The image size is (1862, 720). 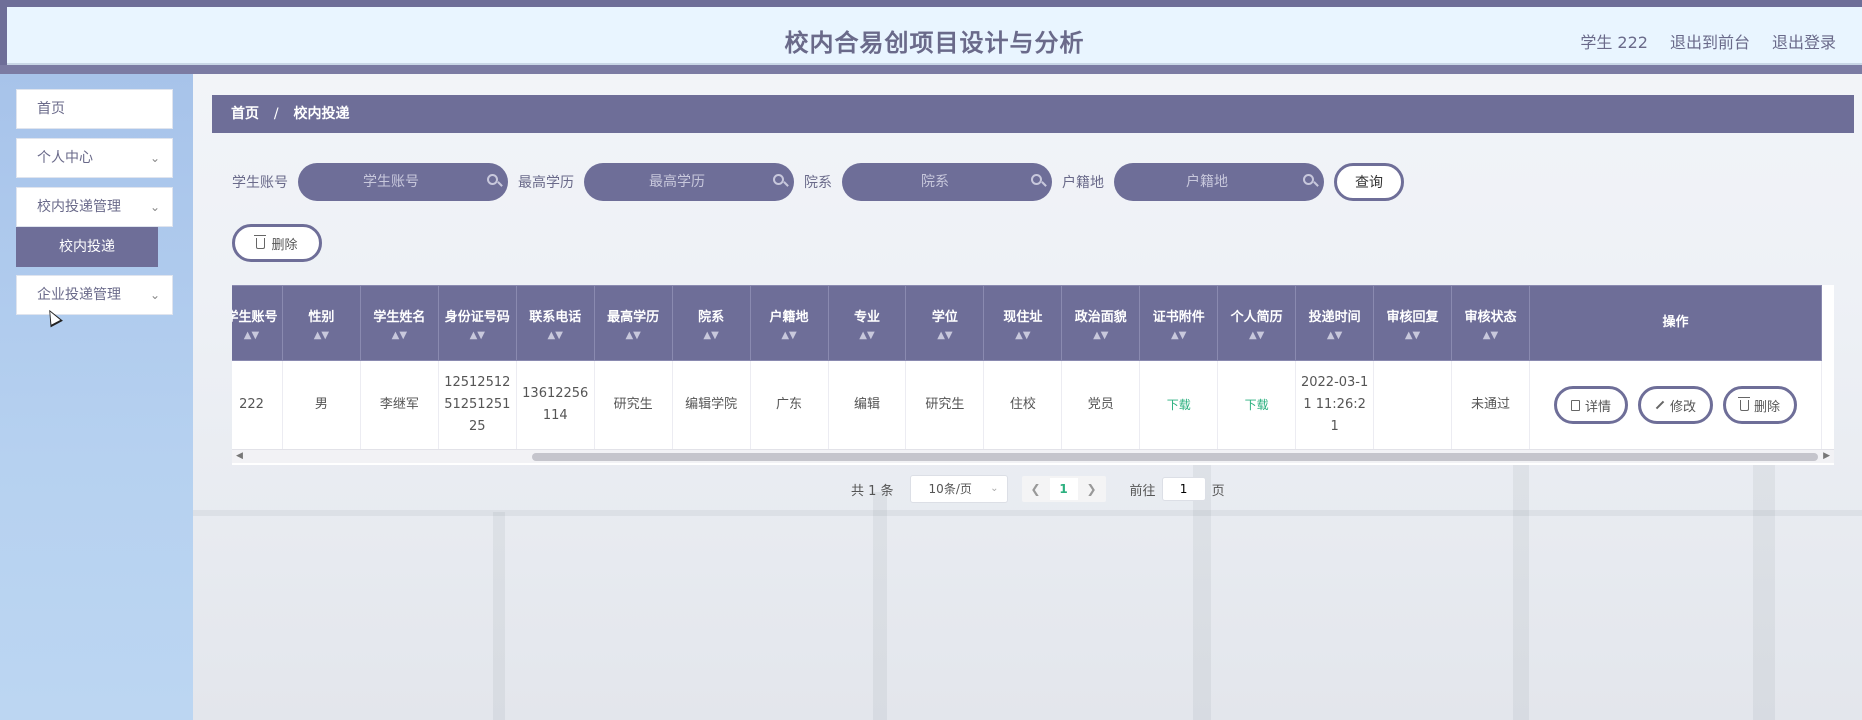 I want to click on column-header: 户籍地 ▲▼, so click(x=789, y=323).